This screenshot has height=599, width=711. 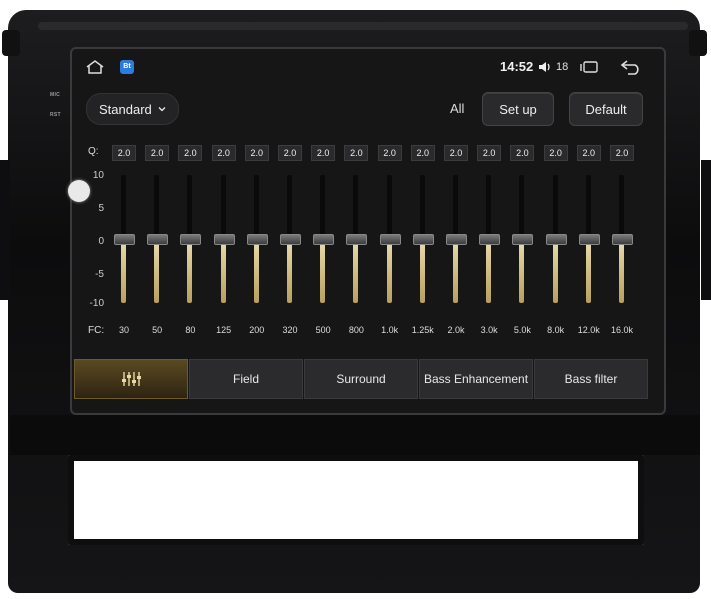 I want to click on scale-label: 10, so click(x=98, y=175).